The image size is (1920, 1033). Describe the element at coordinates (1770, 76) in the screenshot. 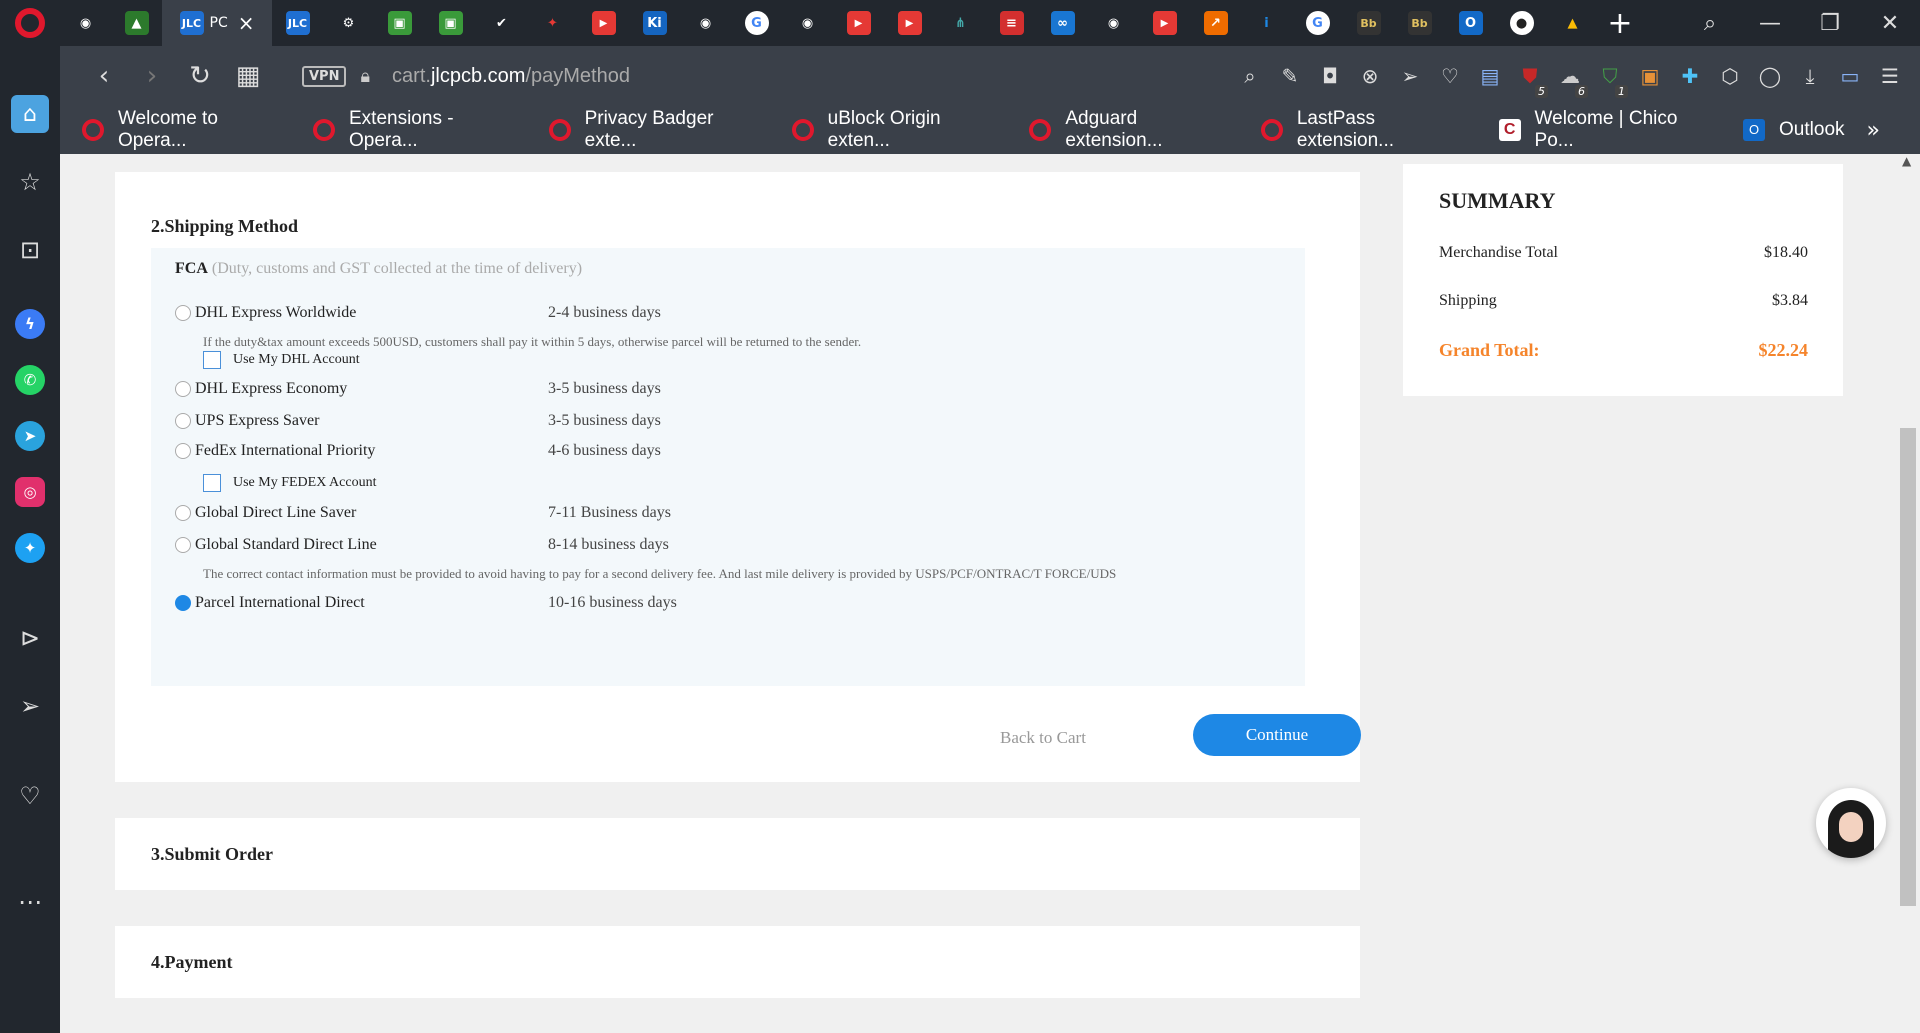

I see `profile-icon: ◯` at that location.